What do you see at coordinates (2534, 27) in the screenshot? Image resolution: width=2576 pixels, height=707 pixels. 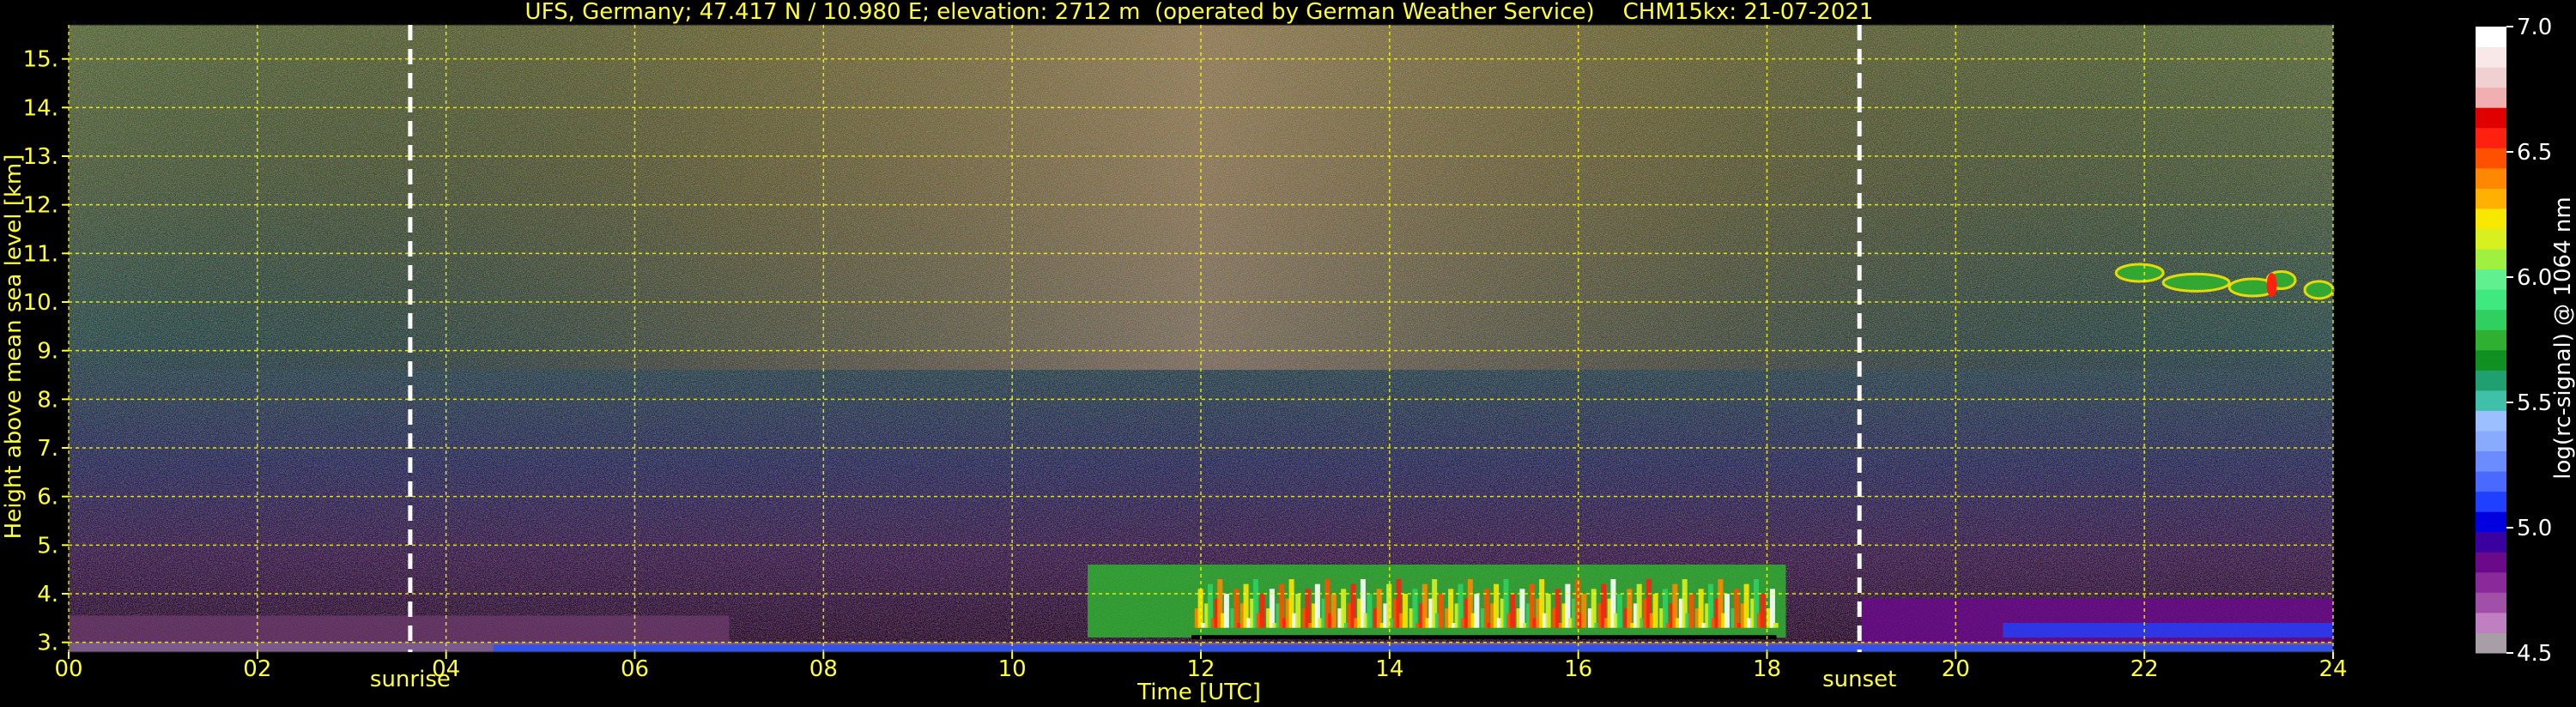 I see `colorbar-tick-label: 7.0` at bounding box center [2534, 27].